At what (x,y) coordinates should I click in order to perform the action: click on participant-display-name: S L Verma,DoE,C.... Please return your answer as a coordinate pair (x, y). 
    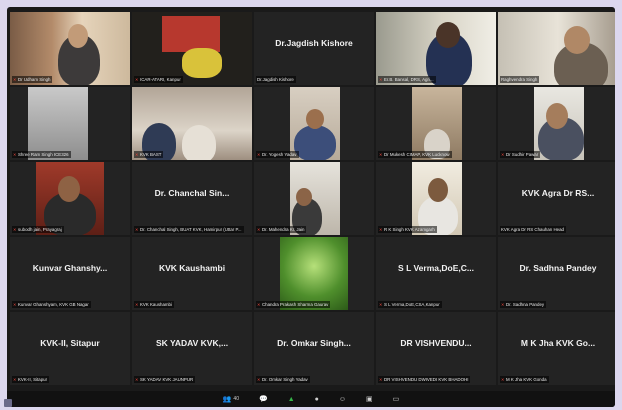
    Looking at the image, I should click on (436, 268).